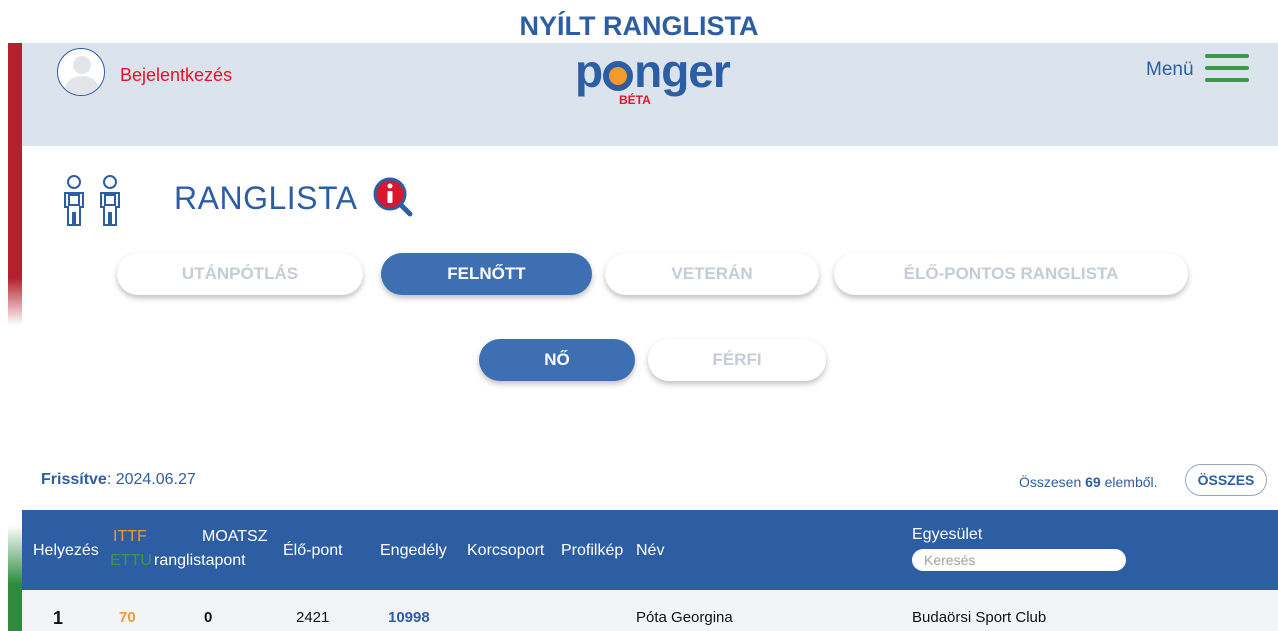 The width and height of the screenshot is (1278, 631). I want to click on col-nev: Név, so click(650, 551).